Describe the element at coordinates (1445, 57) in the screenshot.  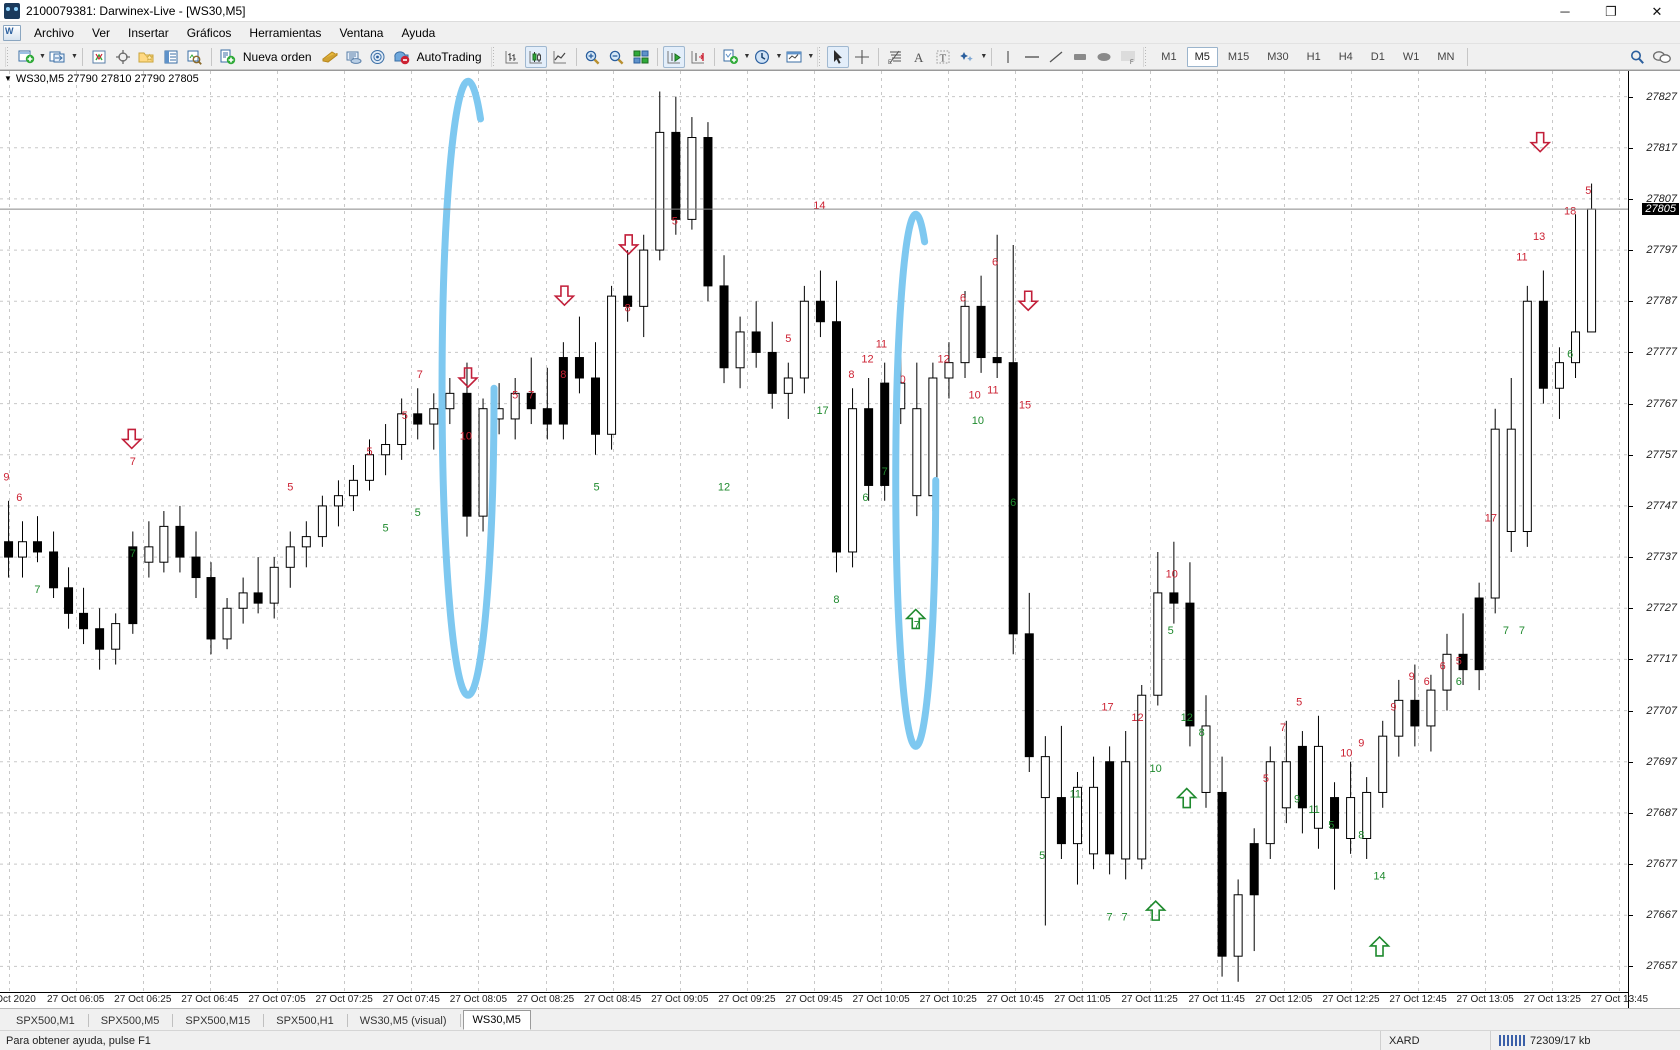
I see `timeframe-mn: MN` at that location.